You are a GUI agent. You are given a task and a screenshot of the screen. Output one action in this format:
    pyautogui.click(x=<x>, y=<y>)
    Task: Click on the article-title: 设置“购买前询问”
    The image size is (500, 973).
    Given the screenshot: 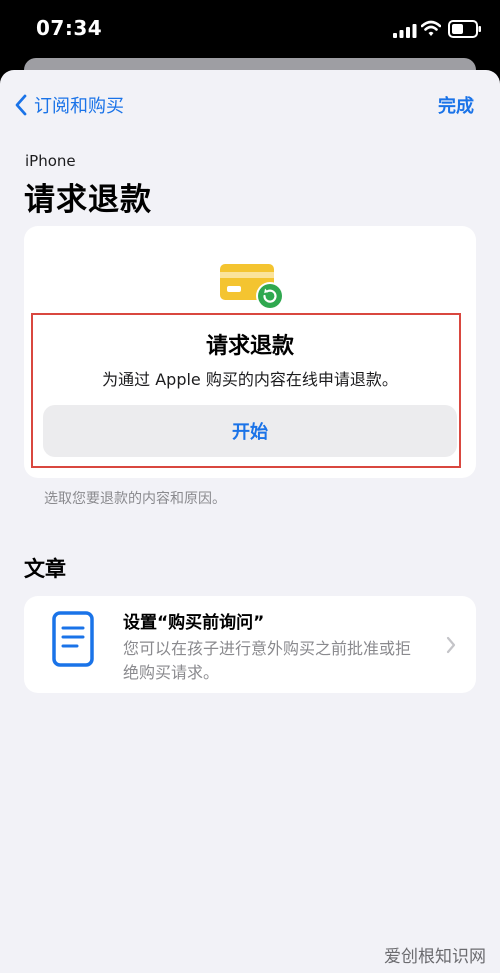 What is the action you would take?
    pyautogui.click(x=194, y=623)
    